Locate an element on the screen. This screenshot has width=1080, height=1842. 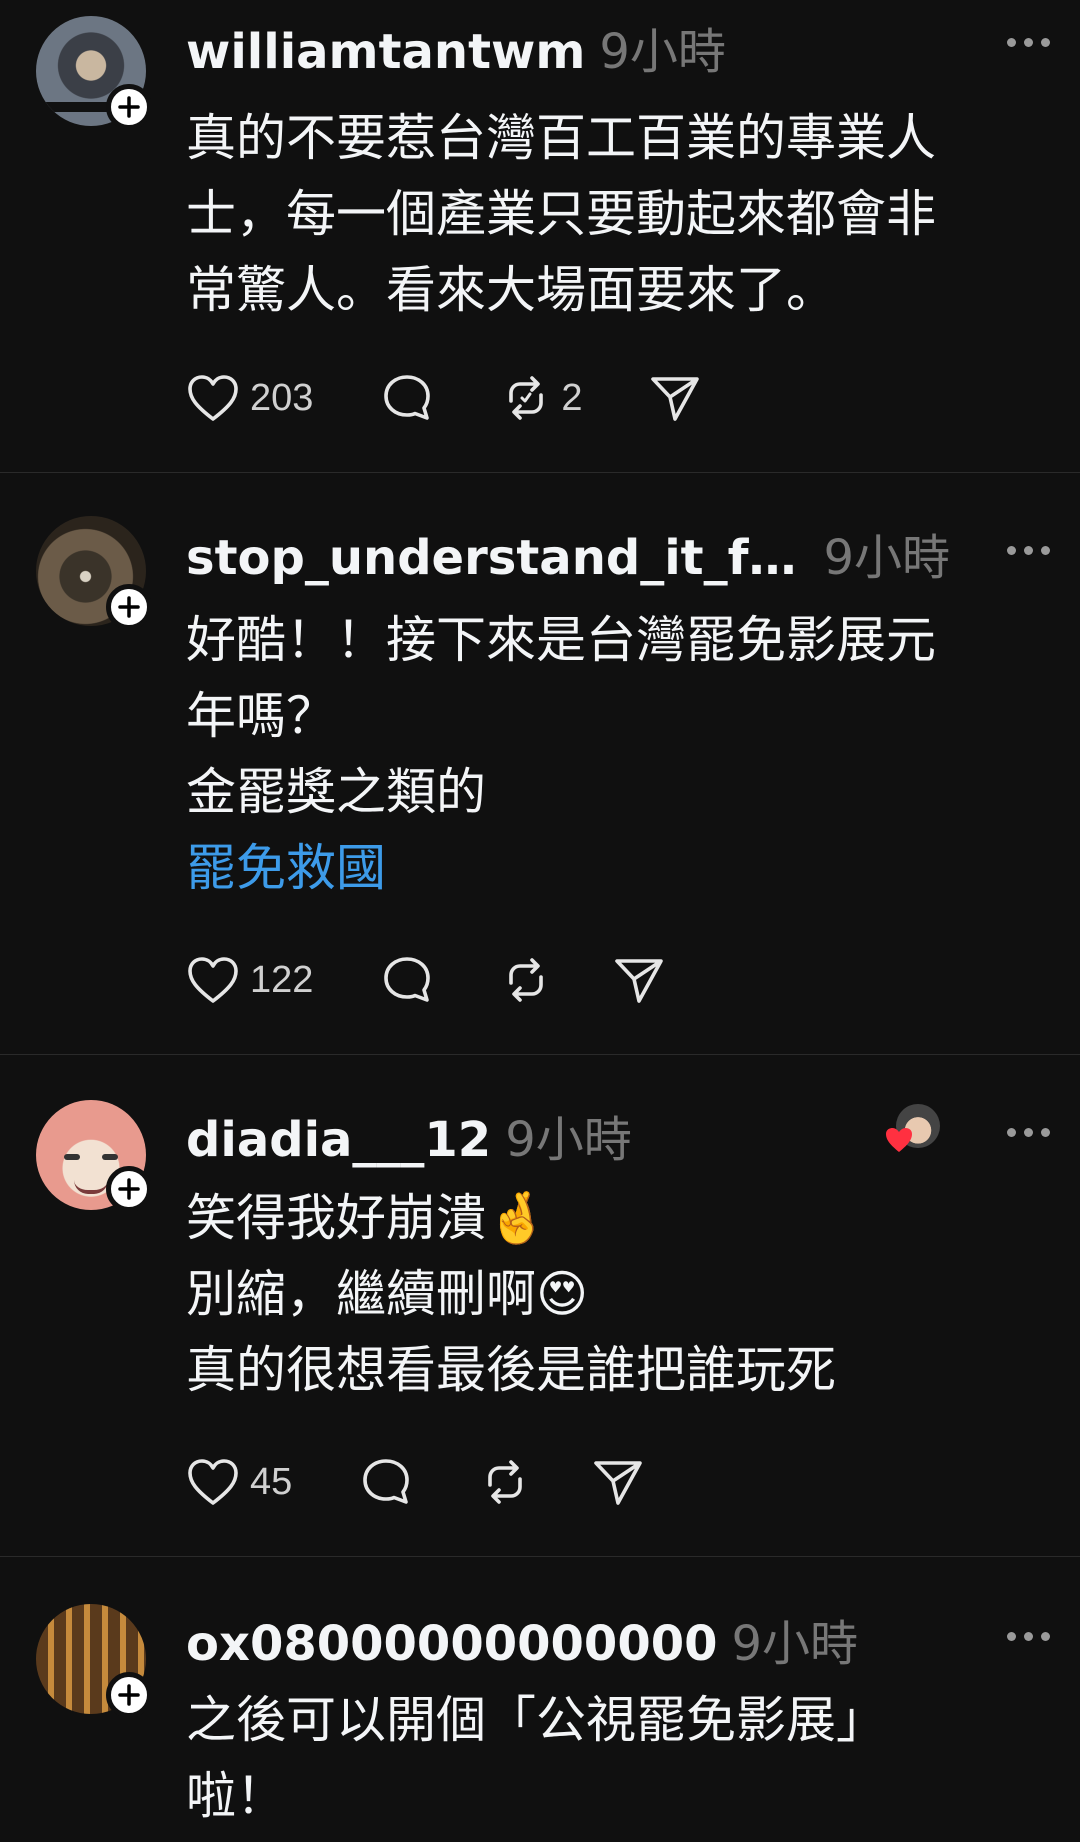
text-line: 之後可以開個「公視罷免影展」 is located at coordinates (536, 1720).